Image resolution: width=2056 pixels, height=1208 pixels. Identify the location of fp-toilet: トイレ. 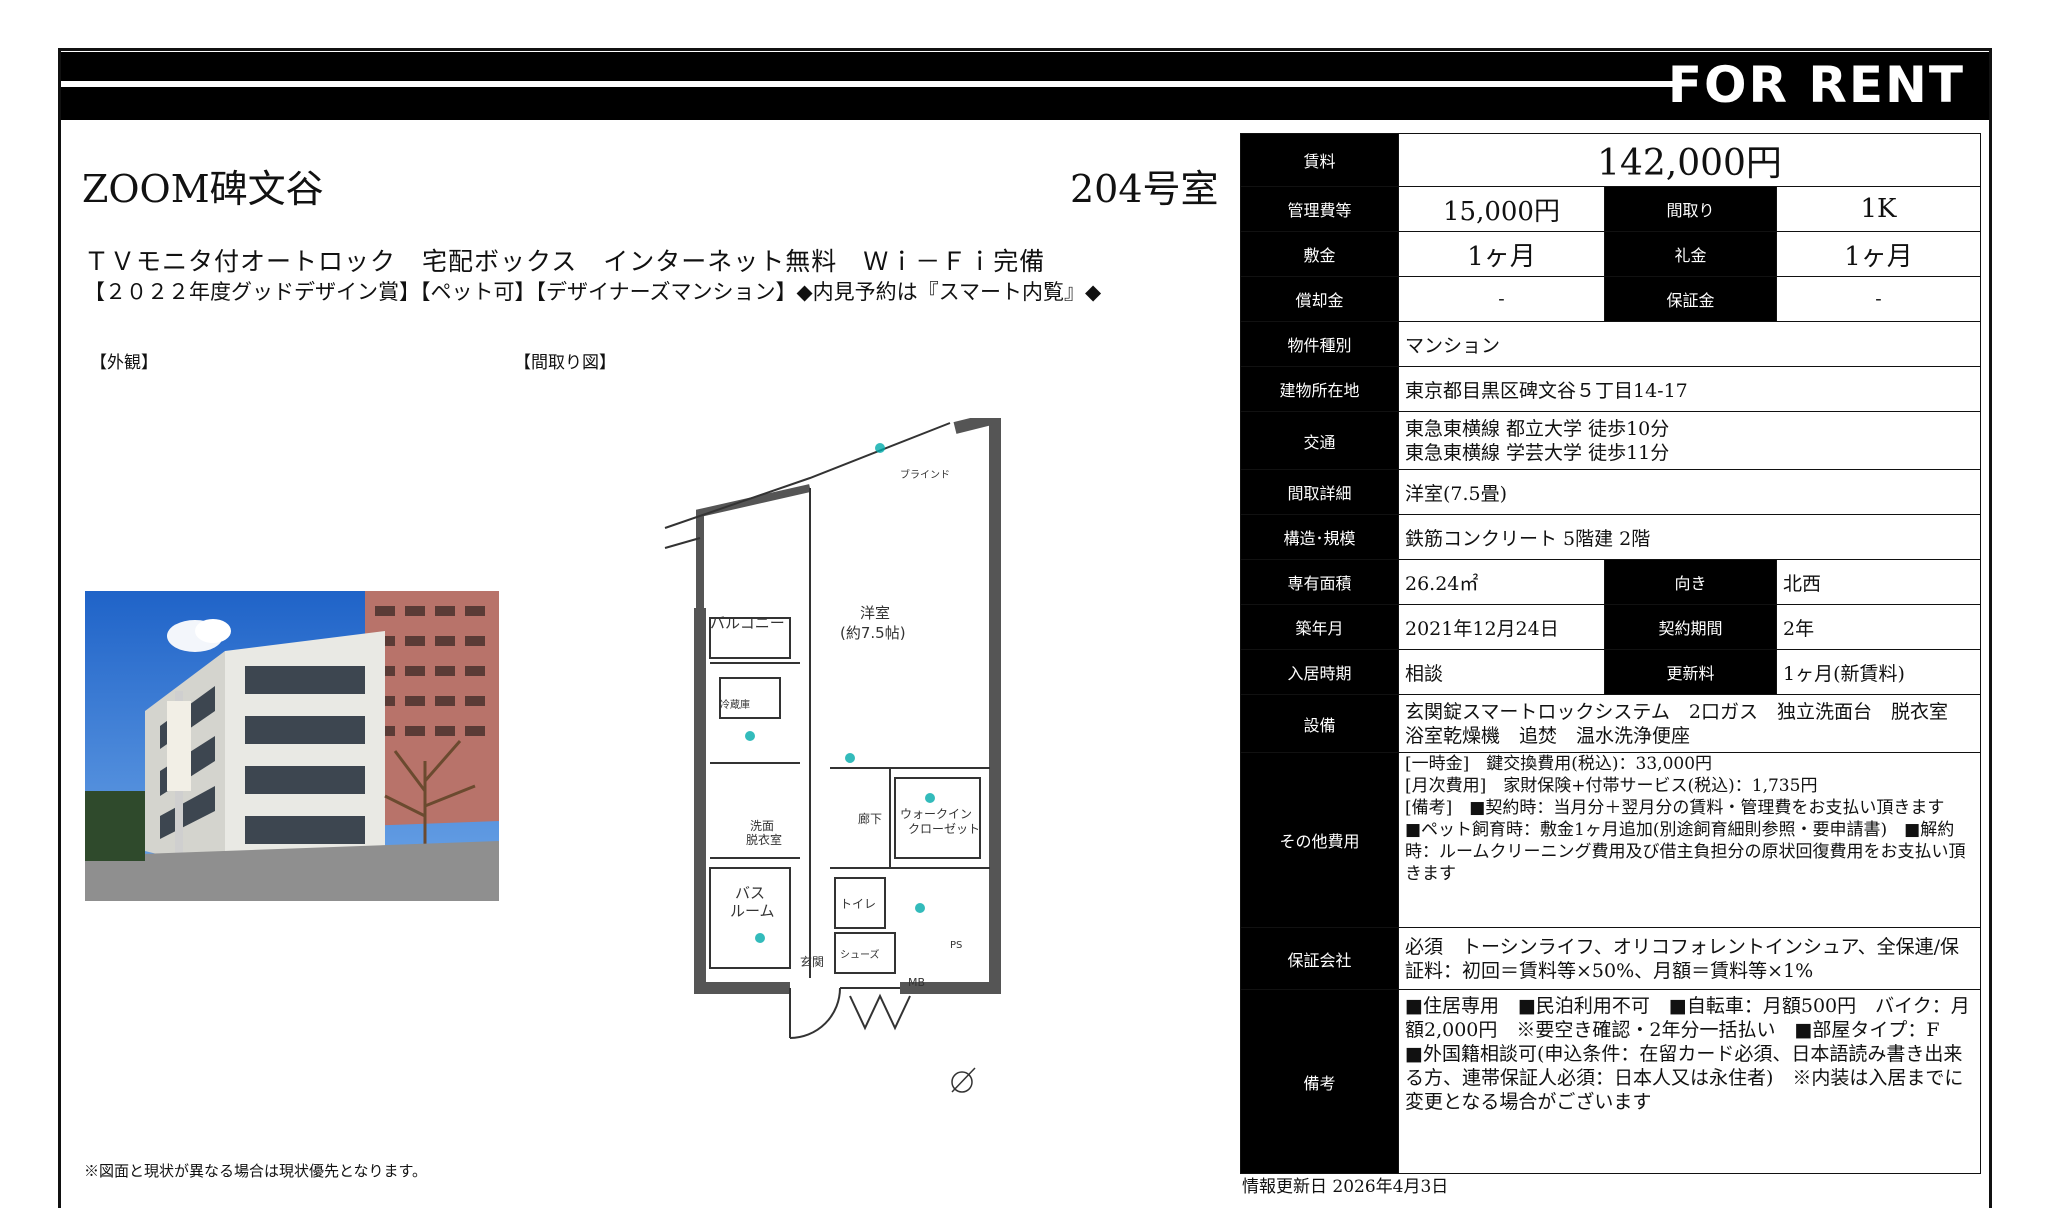
(858, 904).